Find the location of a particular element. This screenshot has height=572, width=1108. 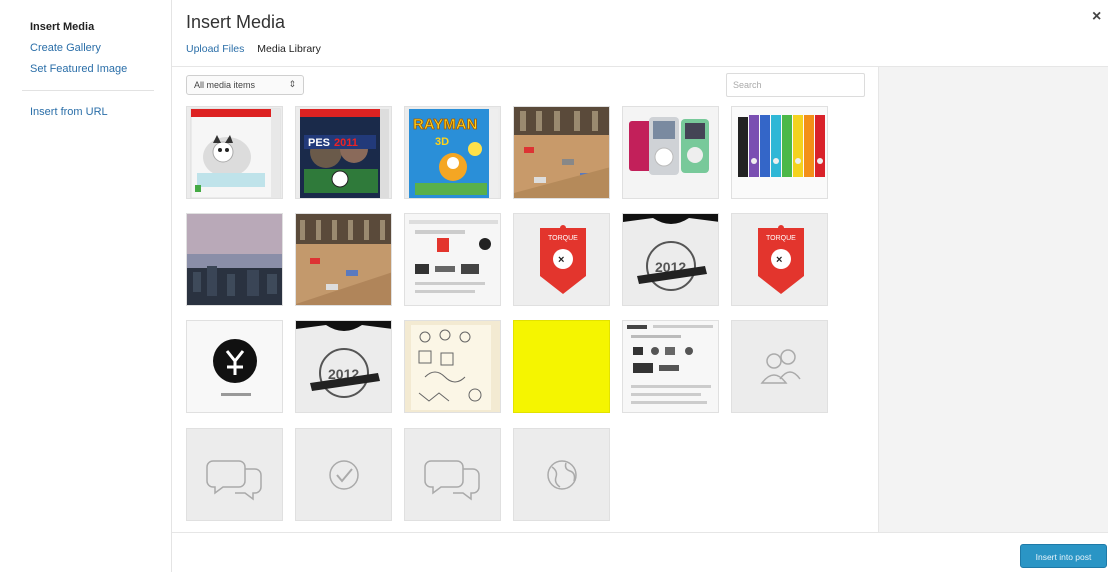

media-filter-select: All media items ⇕ is located at coordinates (245, 85).